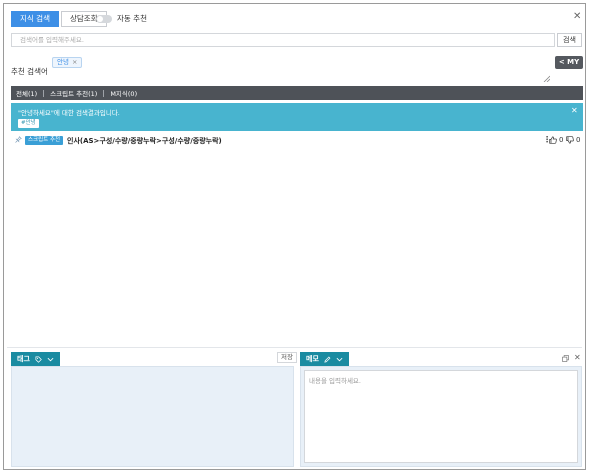 This screenshot has width=589, height=473. I want to click on keyword-text: 안녕, so click(63, 62).